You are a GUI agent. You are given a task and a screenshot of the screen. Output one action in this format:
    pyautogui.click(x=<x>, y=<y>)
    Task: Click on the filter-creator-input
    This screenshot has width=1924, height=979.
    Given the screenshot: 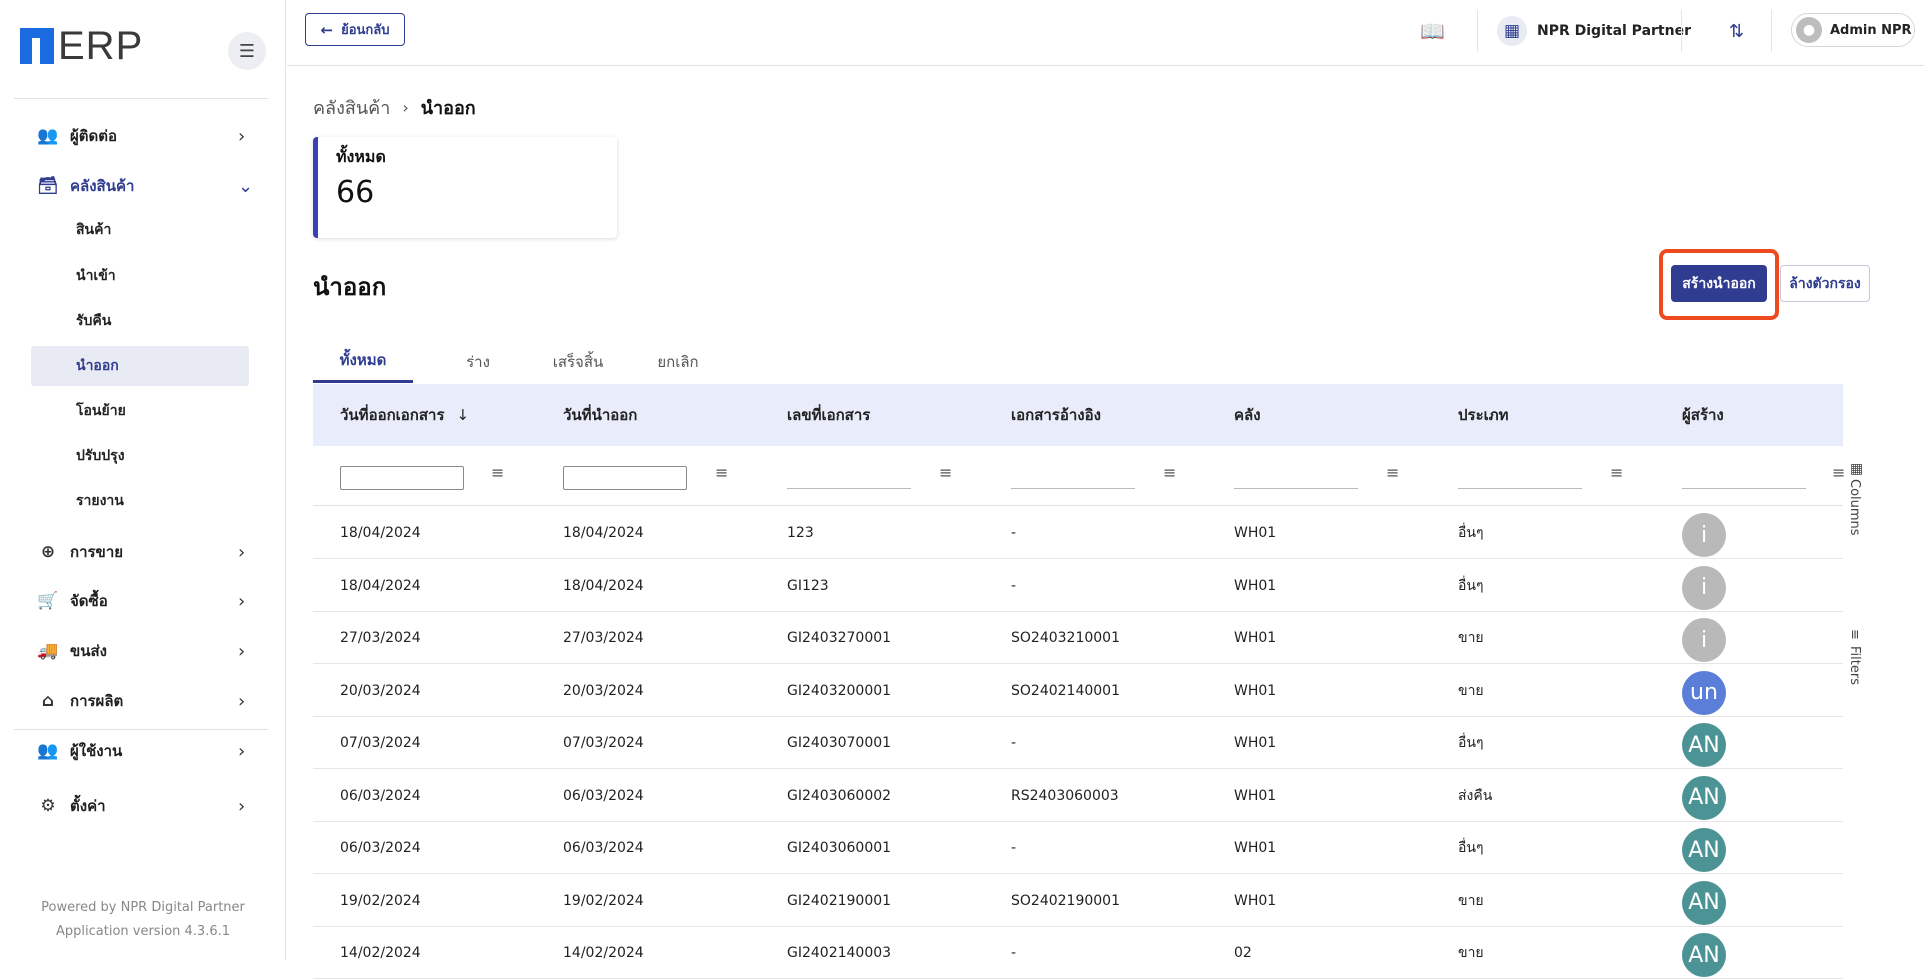 What is the action you would take?
    pyautogui.click(x=1744, y=488)
    